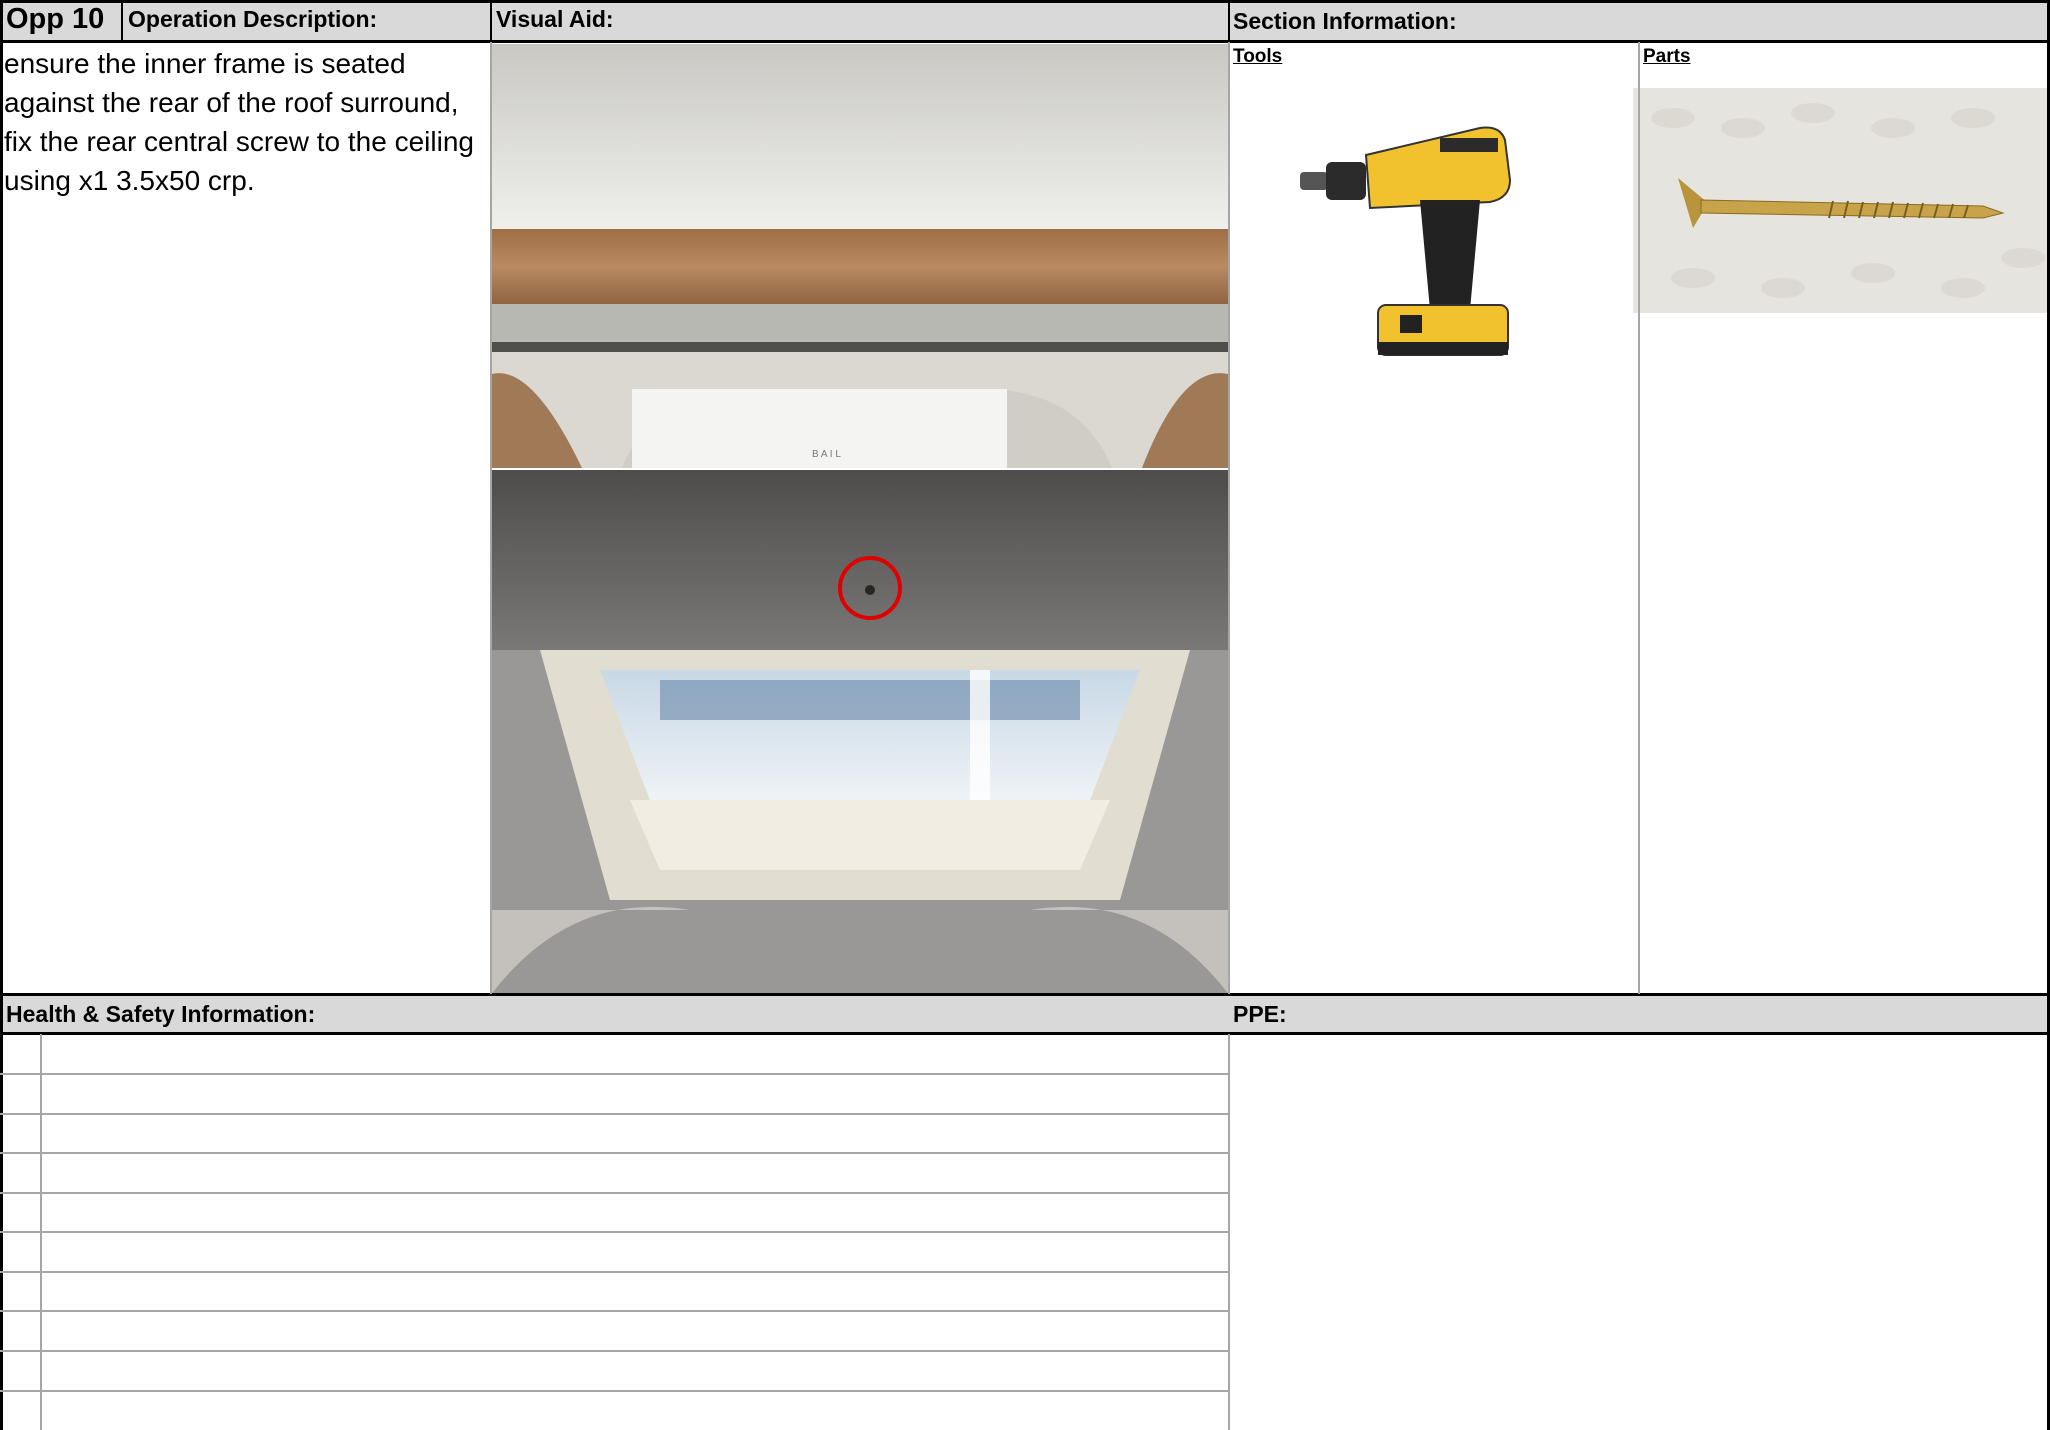 This screenshot has width=2050, height=1430. Describe the element at coordinates (1425, 245) in the screenshot. I see `cordless-drill-icon` at that location.